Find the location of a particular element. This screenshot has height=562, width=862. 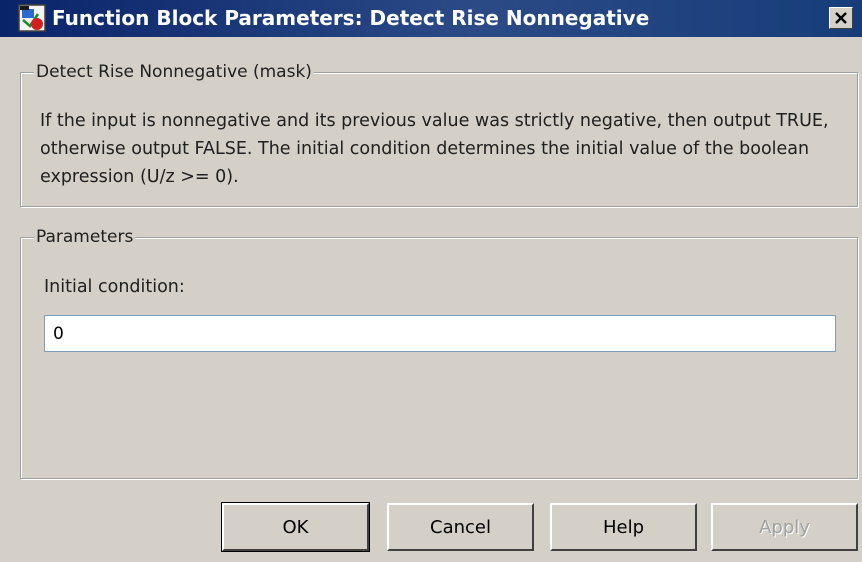

apply-button: Apply is located at coordinates (784, 527).